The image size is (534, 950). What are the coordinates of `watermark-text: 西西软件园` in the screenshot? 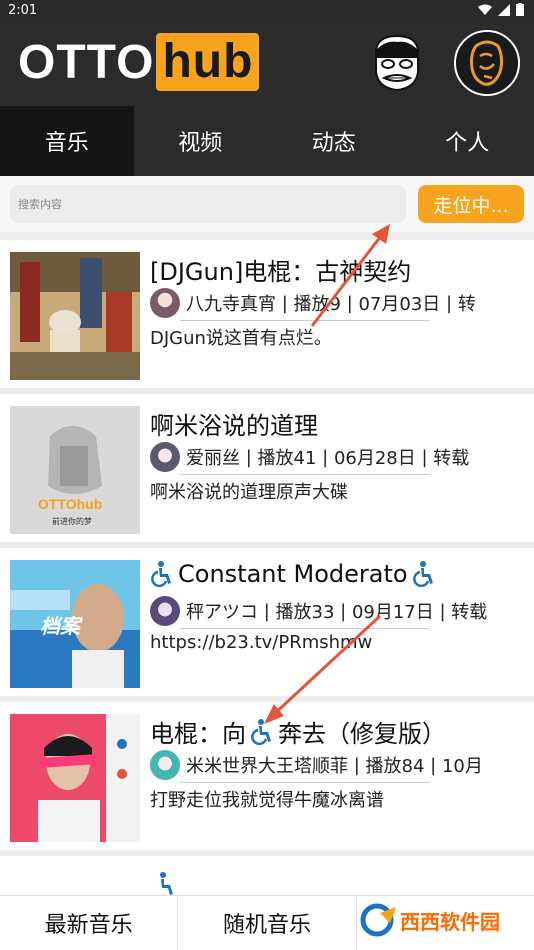 It's located at (450, 920).